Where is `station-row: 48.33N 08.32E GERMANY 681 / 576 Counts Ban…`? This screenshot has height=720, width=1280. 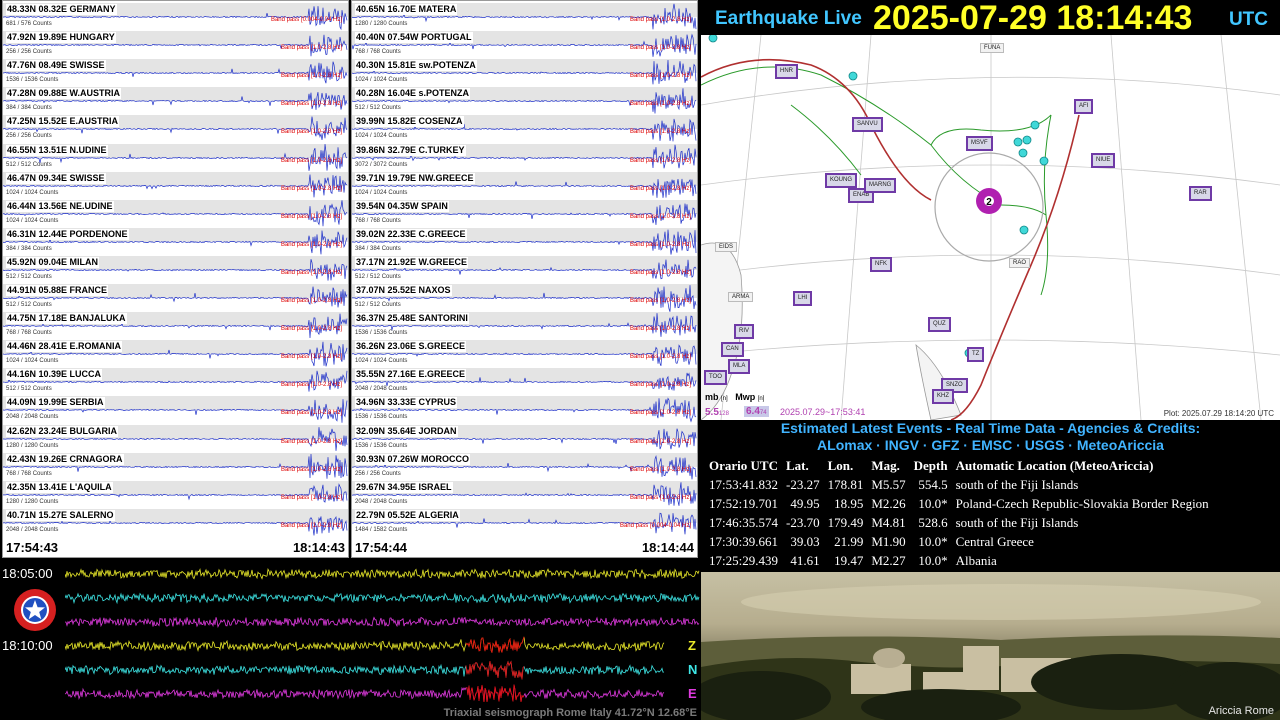
station-row: 48.33N 08.32E GERMANY 681 / 576 Counts Ban… is located at coordinates (175, 17).